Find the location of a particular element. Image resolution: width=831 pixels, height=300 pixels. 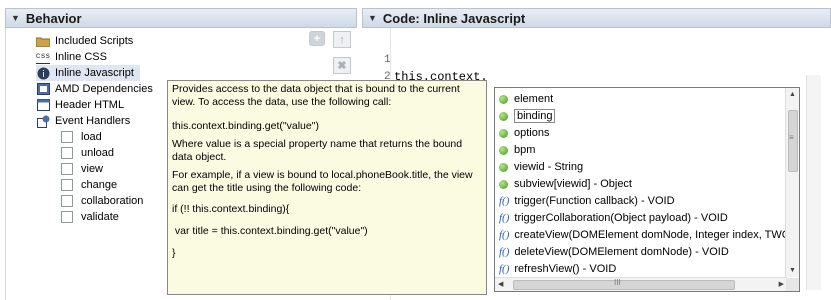

plus-icon: + is located at coordinates (317, 38).